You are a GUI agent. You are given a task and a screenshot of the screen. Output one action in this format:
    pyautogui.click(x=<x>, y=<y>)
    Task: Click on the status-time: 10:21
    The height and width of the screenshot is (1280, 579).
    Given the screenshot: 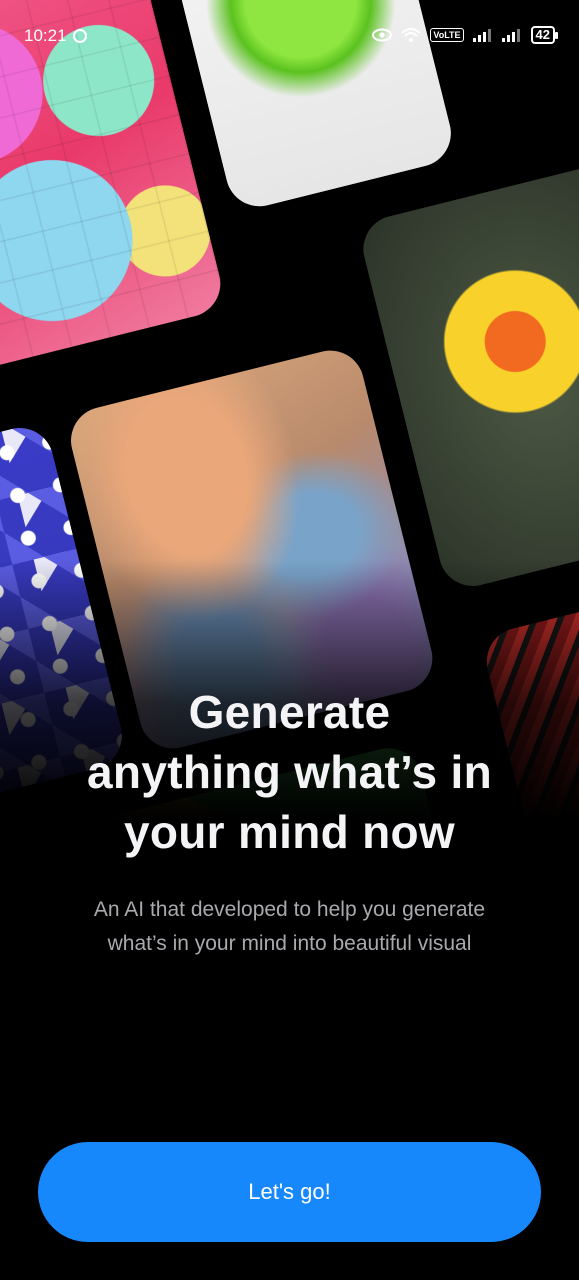 What is the action you would take?
    pyautogui.click(x=45, y=35)
    